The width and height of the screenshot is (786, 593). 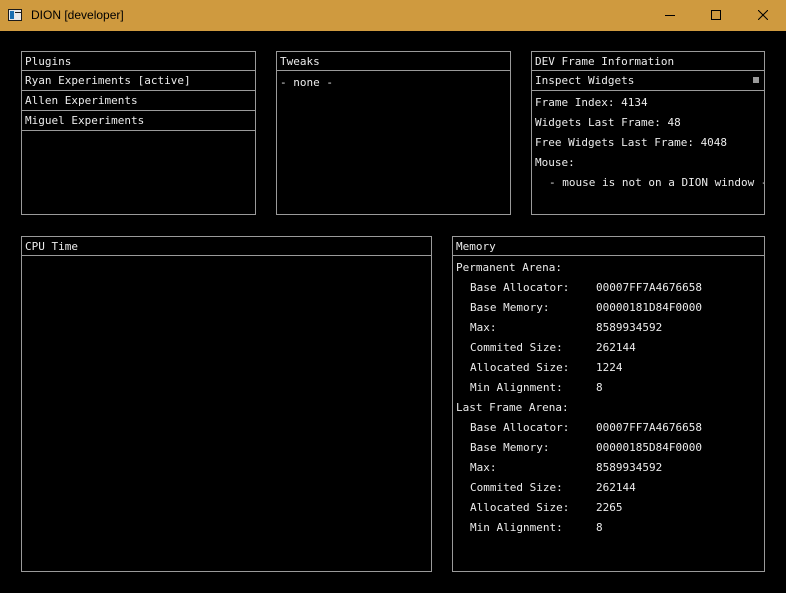 I want to click on inspect-widgets-label: Inspect Widgets, so click(x=585, y=80).